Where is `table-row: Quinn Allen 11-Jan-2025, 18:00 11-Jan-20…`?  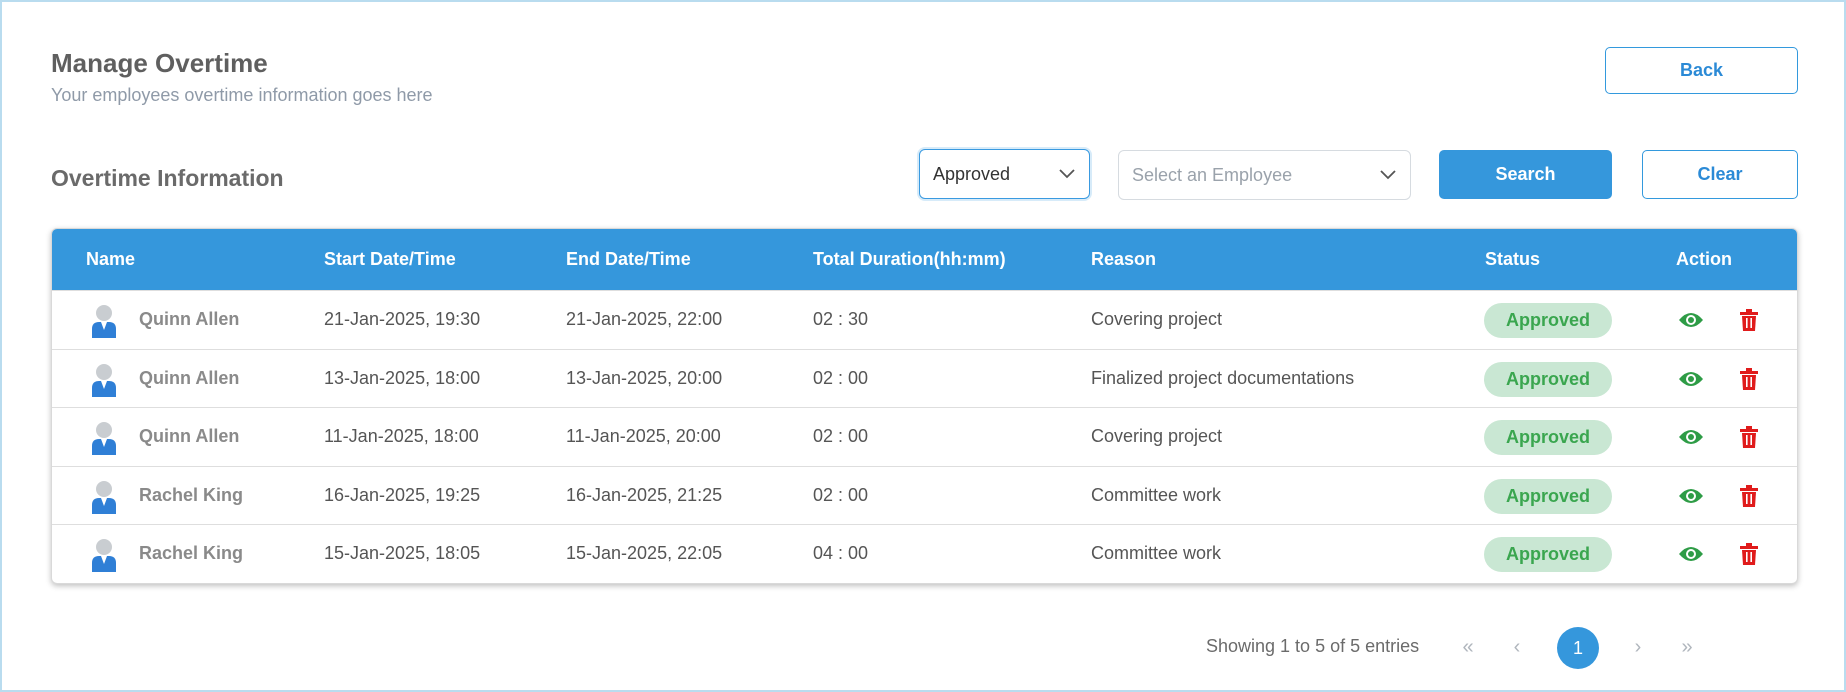
table-row: Quinn Allen 11-Jan-2025, 18:00 11-Jan-20… is located at coordinates (924, 436).